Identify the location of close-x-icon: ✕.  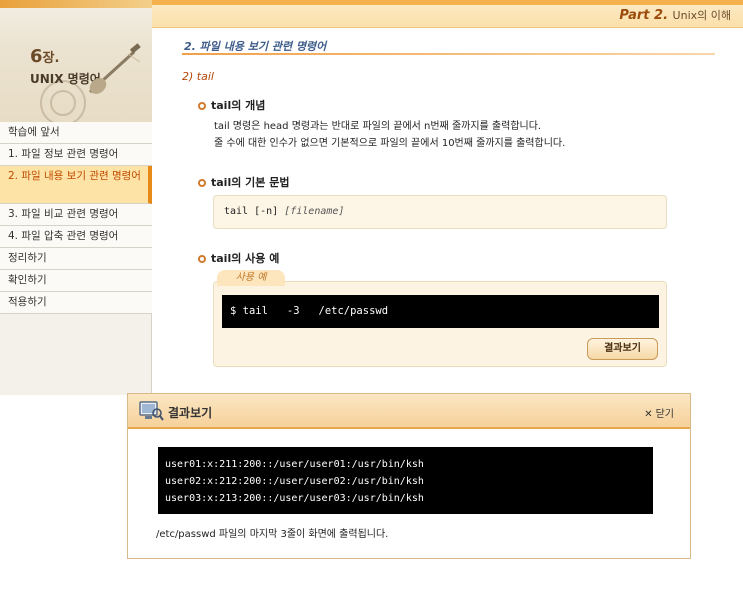
(648, 414).